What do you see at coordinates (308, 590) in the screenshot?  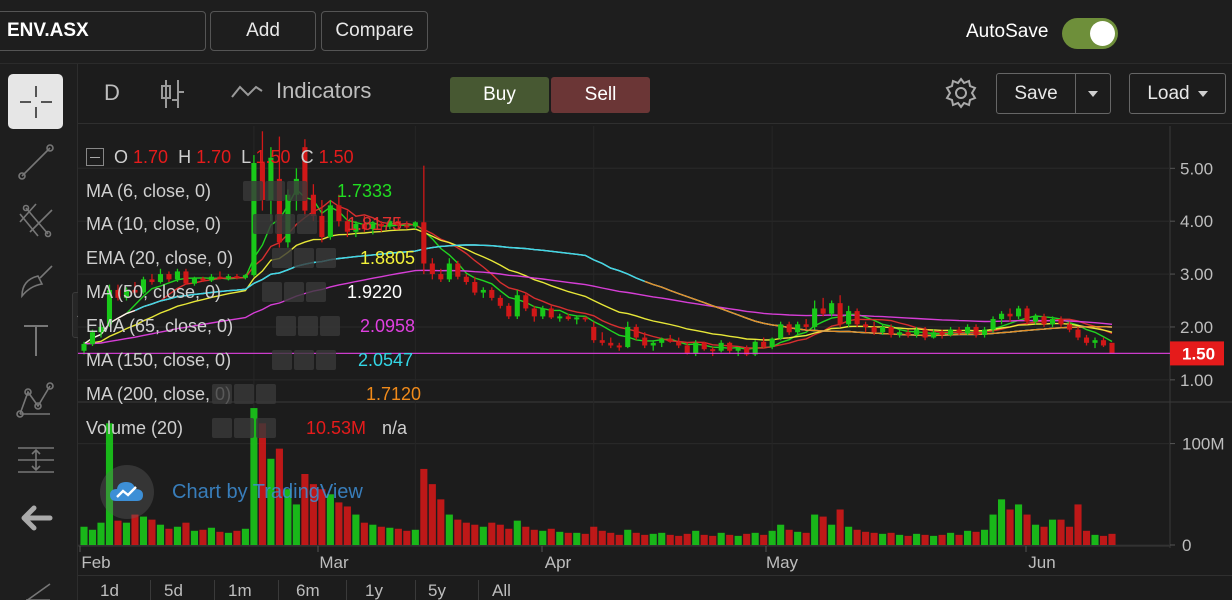 I see `range-6m-button: 6m` at bounding box center [308, 590].